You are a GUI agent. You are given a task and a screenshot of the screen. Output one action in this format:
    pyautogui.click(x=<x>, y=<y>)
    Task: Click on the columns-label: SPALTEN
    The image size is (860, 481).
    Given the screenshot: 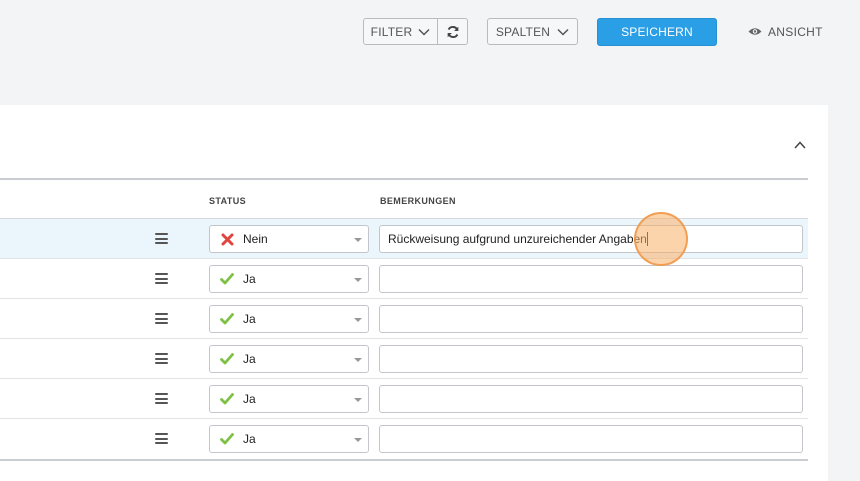 What is the action you would take?
    pyautogui.click(x=523, y=31)
    